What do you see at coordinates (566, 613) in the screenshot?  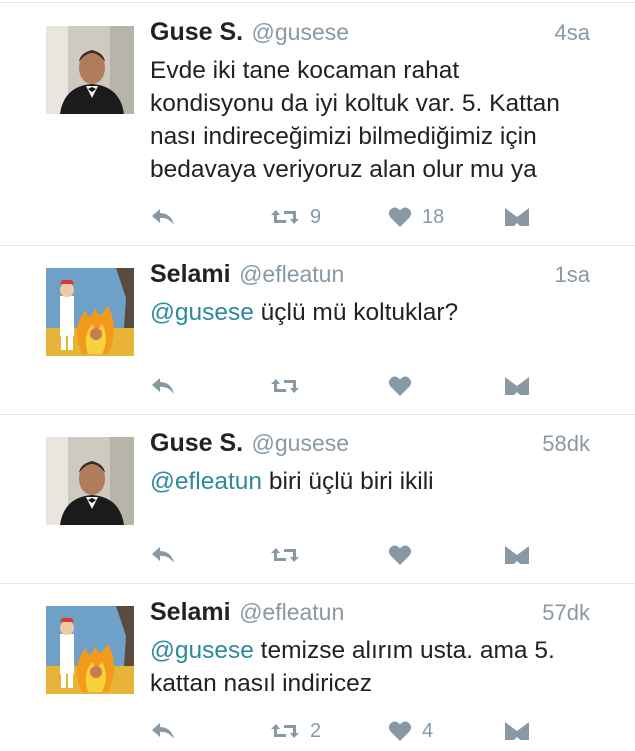 I see `timestamp: 57dk` at bounding box center [566, 613].